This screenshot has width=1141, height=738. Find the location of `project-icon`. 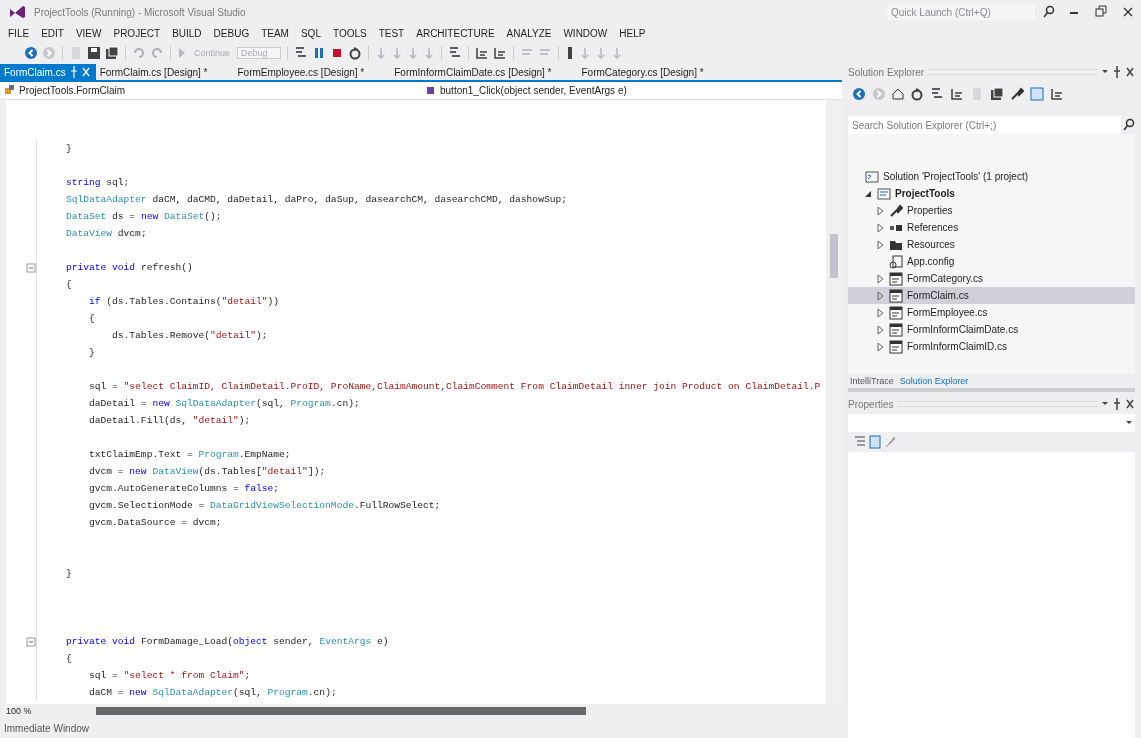

project-icon is located at coordinates (884, 193).